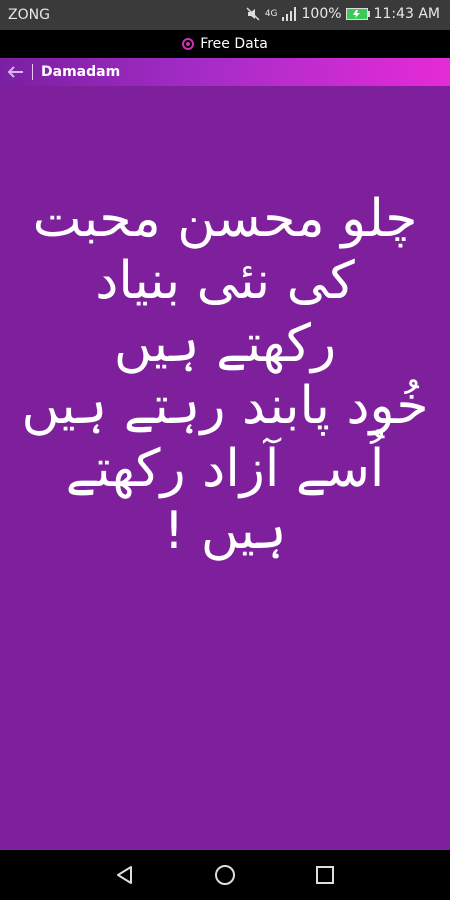 The image size is (450, 900). What do you see at coordinates (234, 44) in the screenshot?
I see `free-data-label: Free Data` at bounding box center [234, 44].